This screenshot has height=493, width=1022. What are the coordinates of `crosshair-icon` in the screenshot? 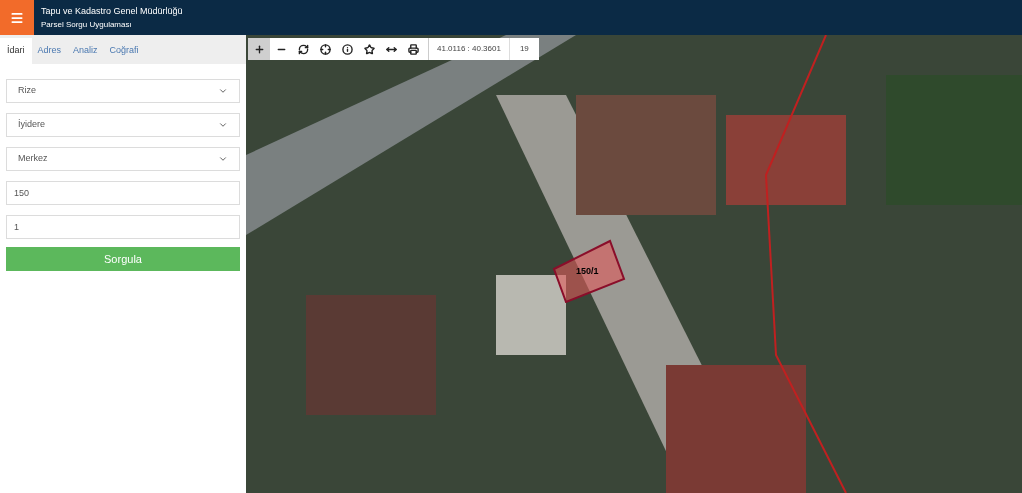 It's located at (325, 49).